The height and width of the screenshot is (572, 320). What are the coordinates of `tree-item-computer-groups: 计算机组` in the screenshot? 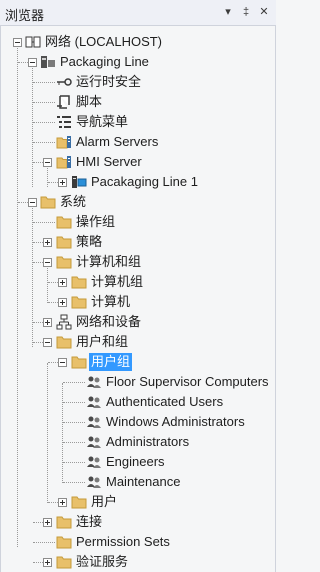 It's located at (139, 282).